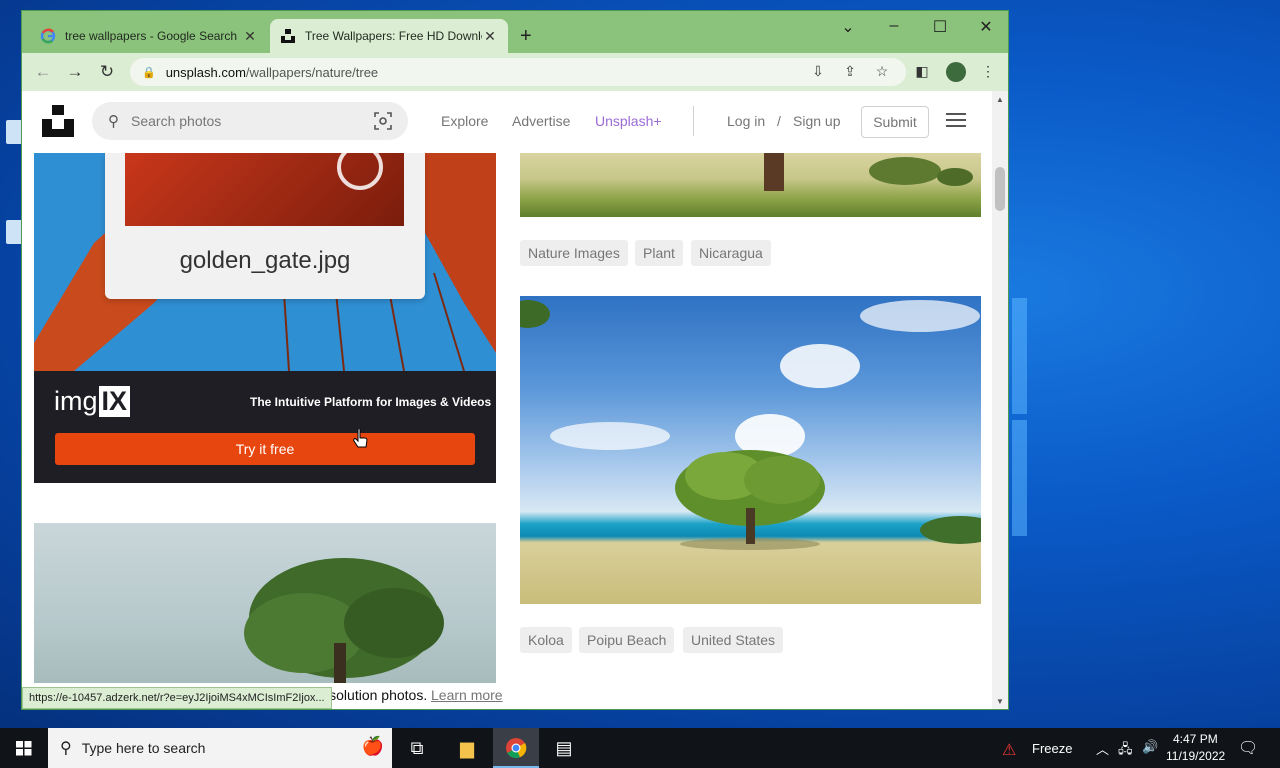  What do you see at coordinates (1248, 748) in the screenshot?
I see `notifications-icon: 🗨` at bounding box center [1248, 748].